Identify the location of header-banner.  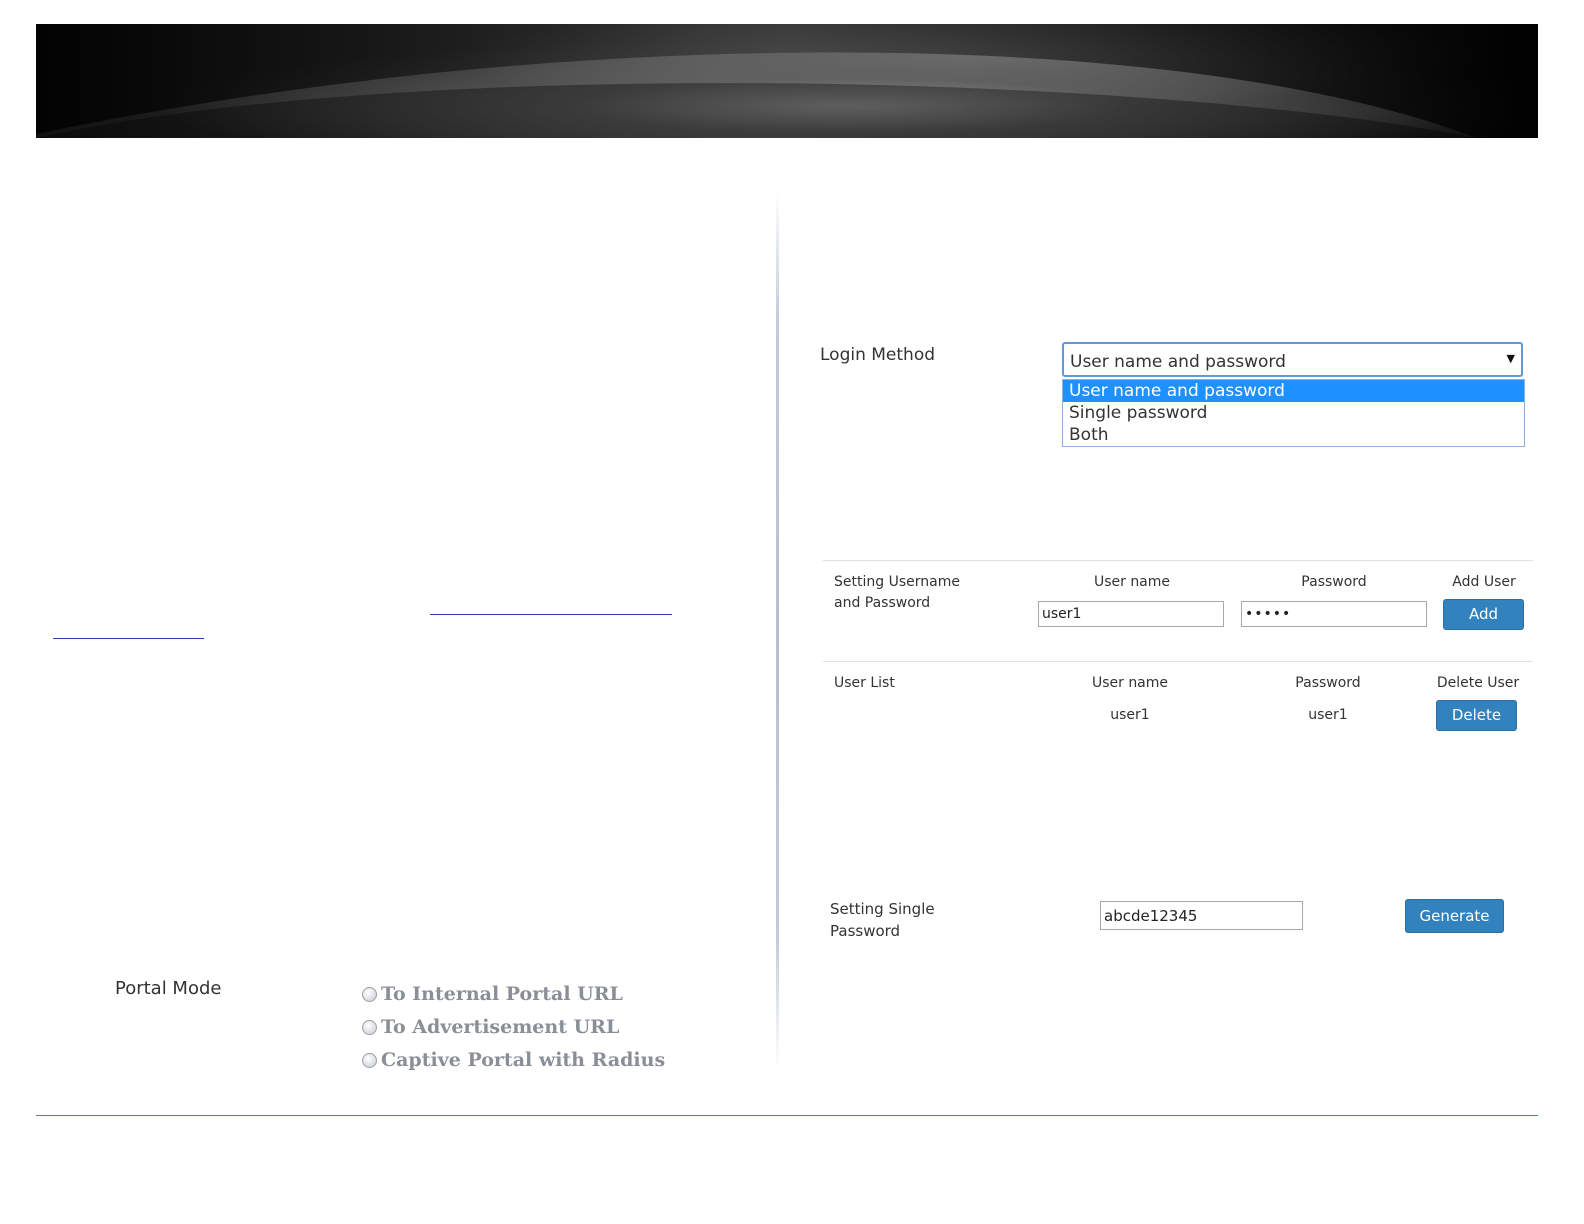
(787, 81).